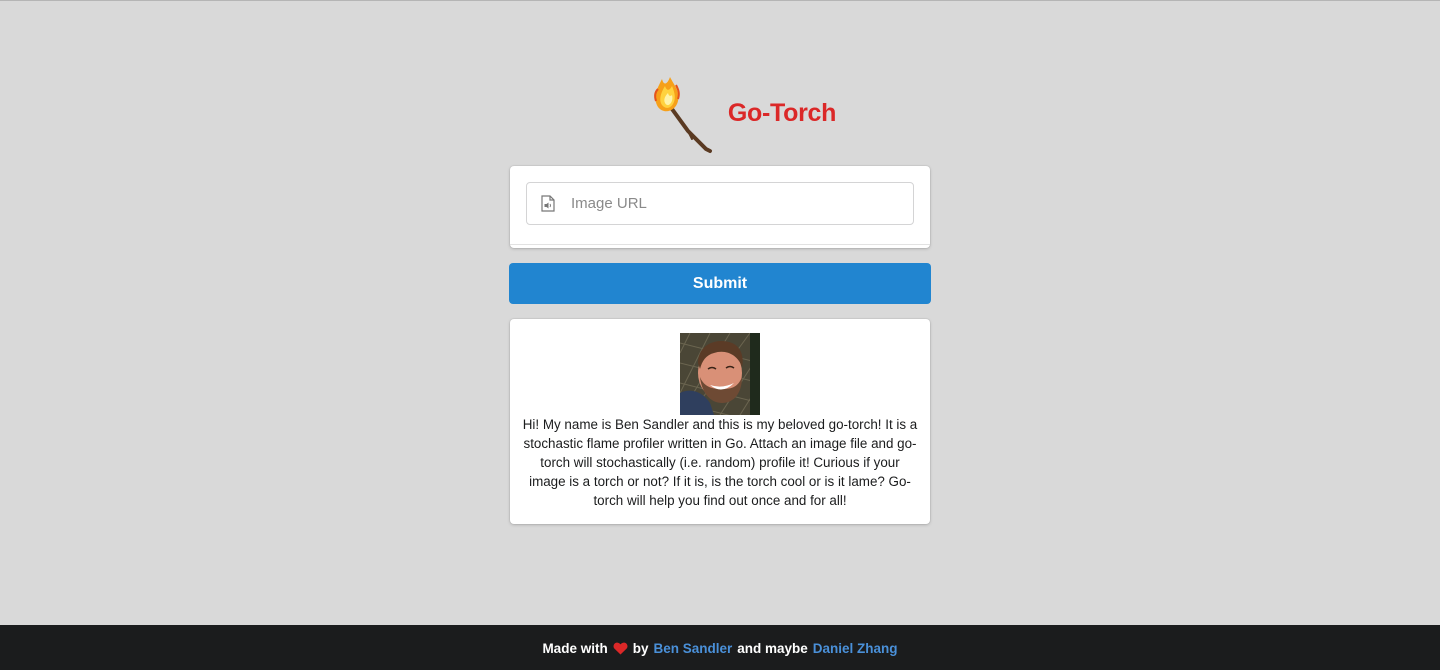 The width and height of the screenshot is (1440, 670). Describe the element at coordinates (620, 648) in the screenshot. I see `heart-icon` at that location.